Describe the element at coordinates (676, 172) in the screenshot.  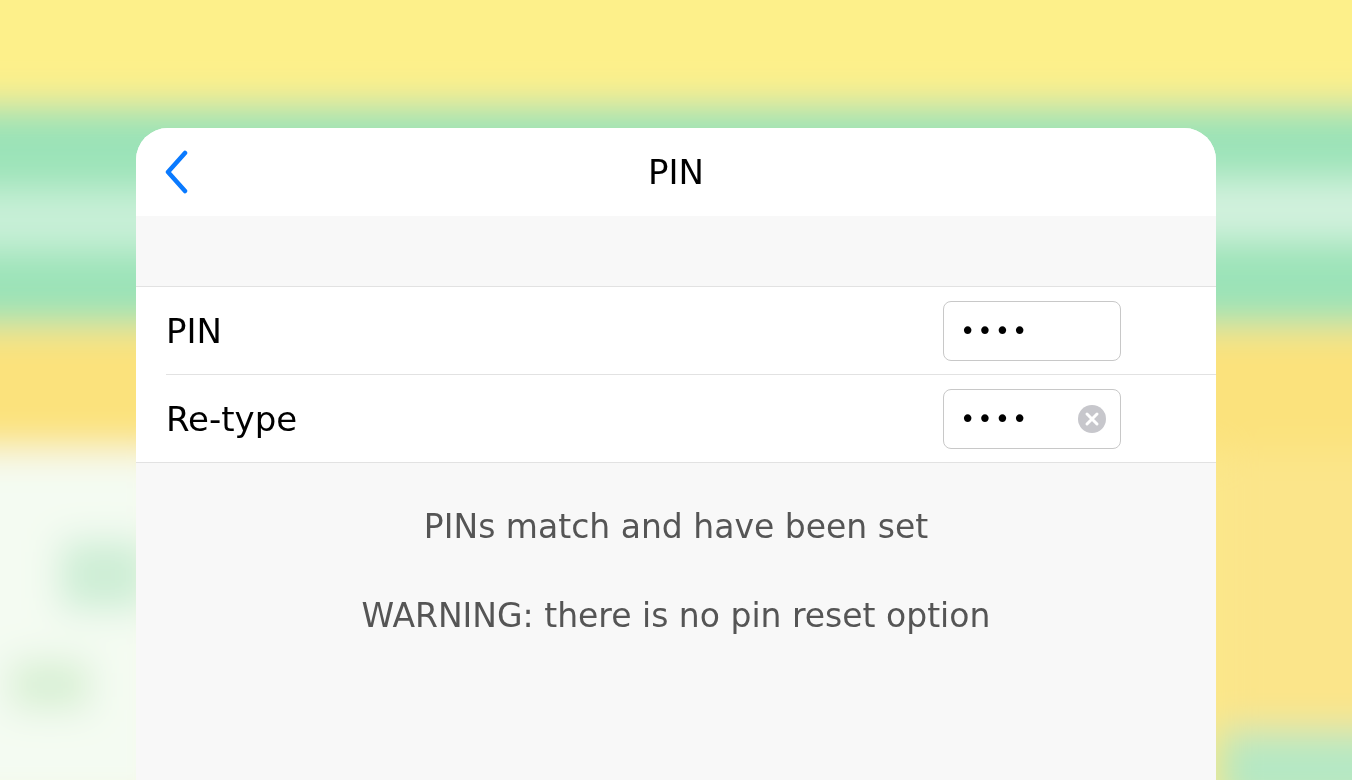
I see `screen-title: PIN` at that location.